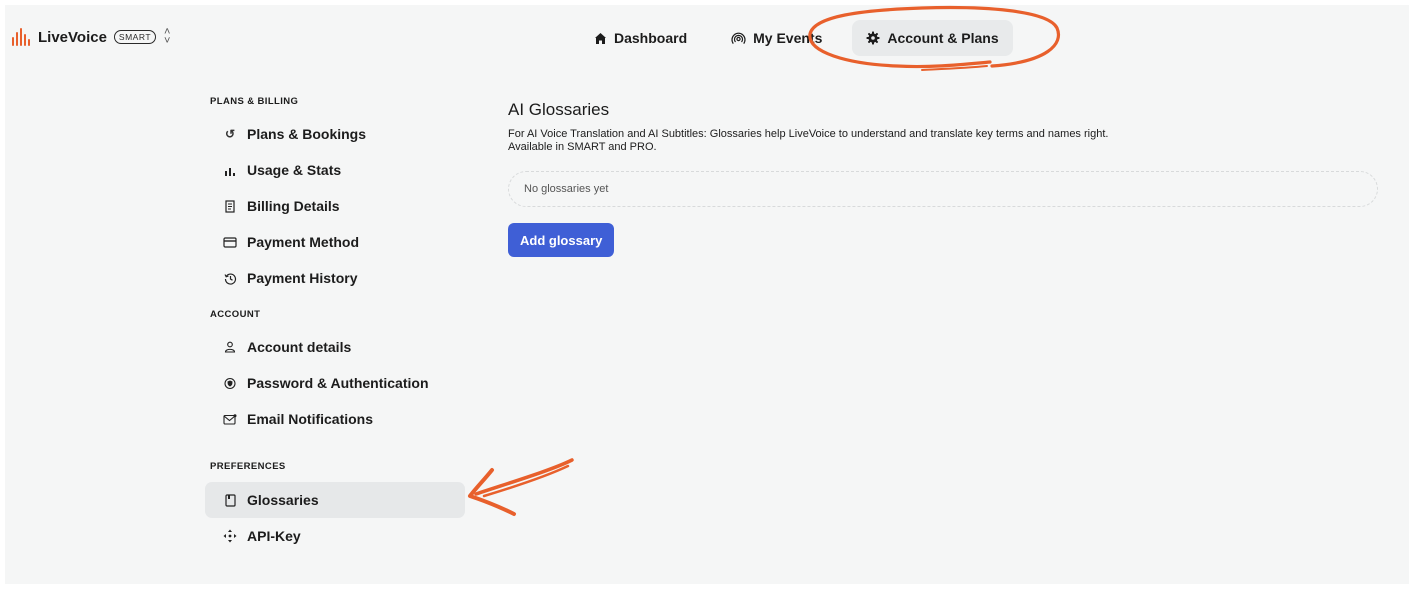  Describe the element at coordinates (559, 109) in the screenshot. I see `page-title: AI Glossaries` at that location.